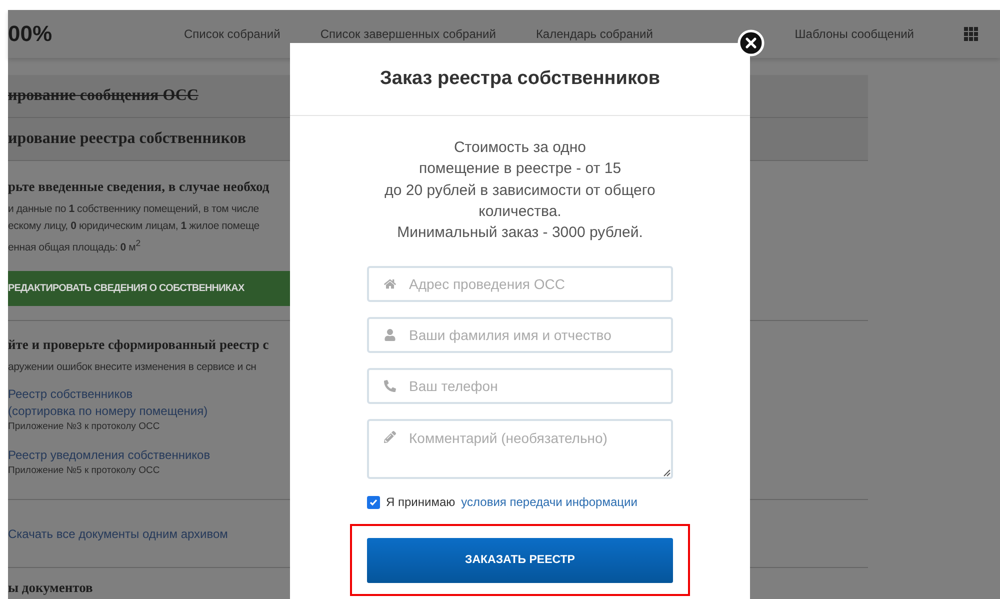 The width and height of the screenshot is (1000, 599). I want to click on section-heading: рьте введенные сведения, в случае необход, so click(139, 187).